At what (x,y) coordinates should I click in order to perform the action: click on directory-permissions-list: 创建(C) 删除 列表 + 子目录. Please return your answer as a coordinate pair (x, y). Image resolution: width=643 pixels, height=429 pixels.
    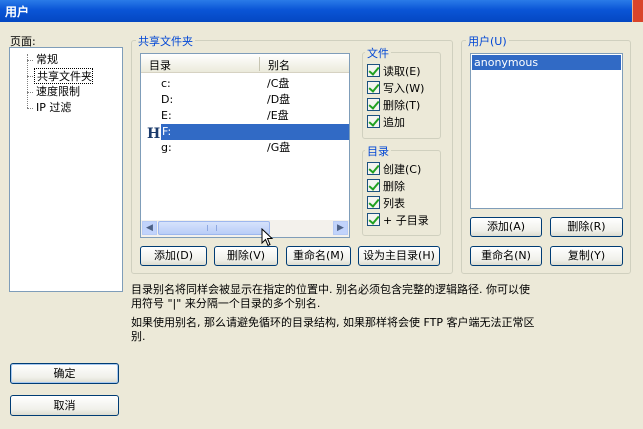
    Looking at the image, I should click on (404, 194).